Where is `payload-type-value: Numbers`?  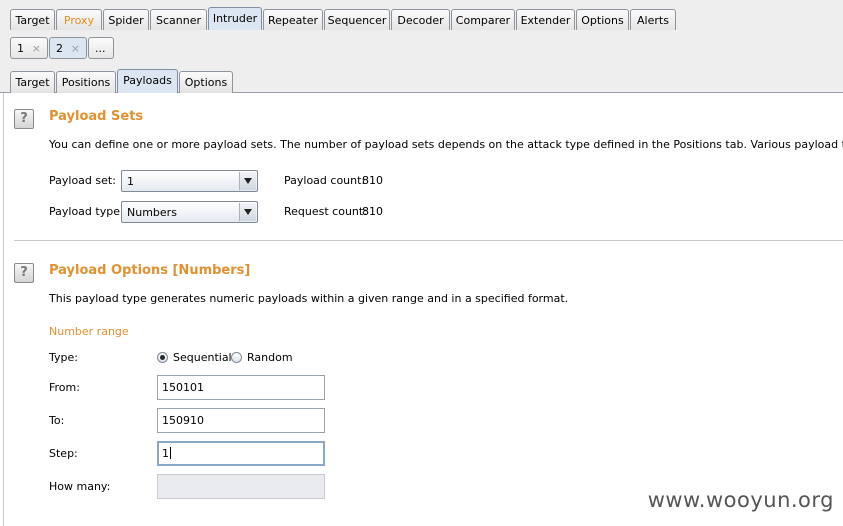 payload-type-value: Numbers is located at coordinates (152, 212).